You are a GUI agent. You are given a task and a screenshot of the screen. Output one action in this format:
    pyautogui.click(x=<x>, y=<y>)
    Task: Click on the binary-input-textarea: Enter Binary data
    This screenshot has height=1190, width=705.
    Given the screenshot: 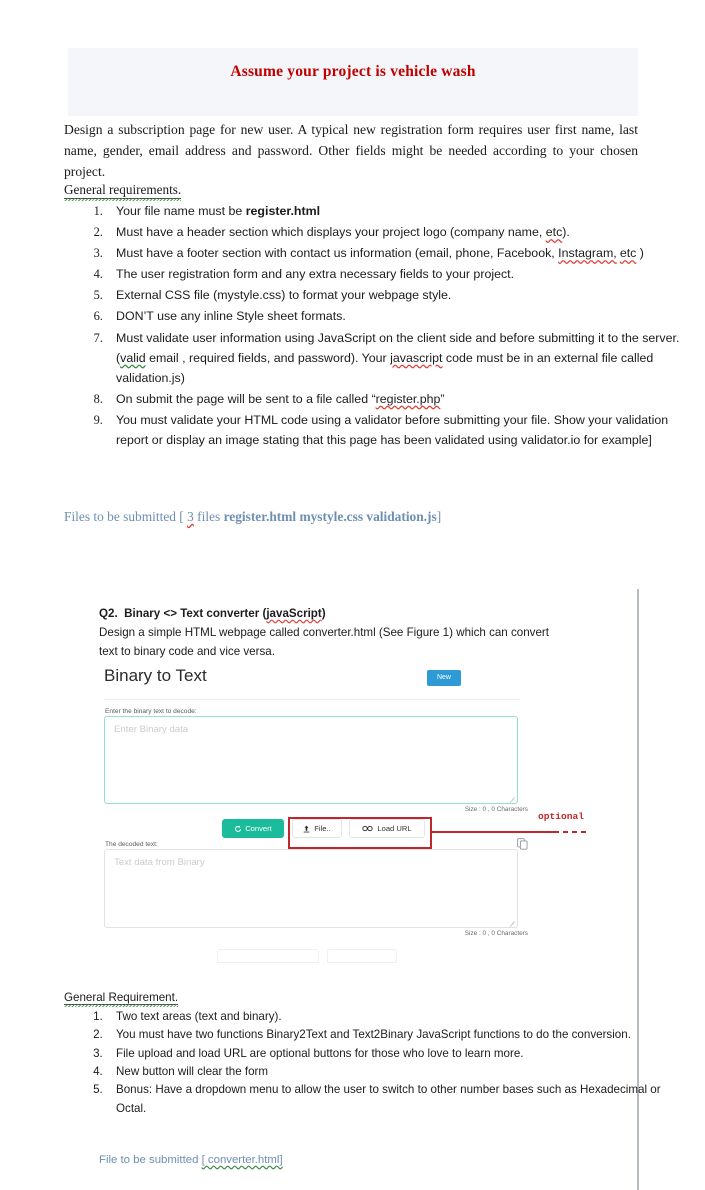 What is the action you would take?
    pyautogui.click(x=311, y=760)
    